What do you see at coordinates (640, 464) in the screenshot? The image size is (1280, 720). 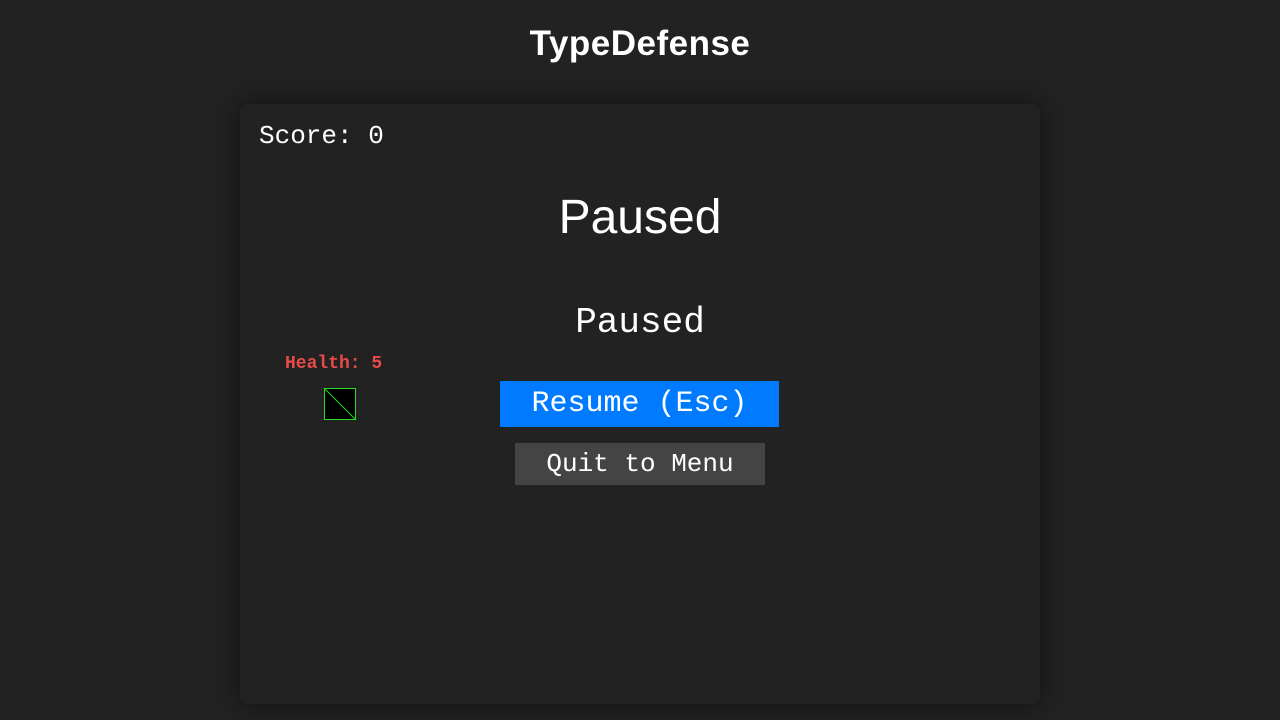 I see `quit-to-menu-button: Quit to Menu` at bounding box center [640, 464].